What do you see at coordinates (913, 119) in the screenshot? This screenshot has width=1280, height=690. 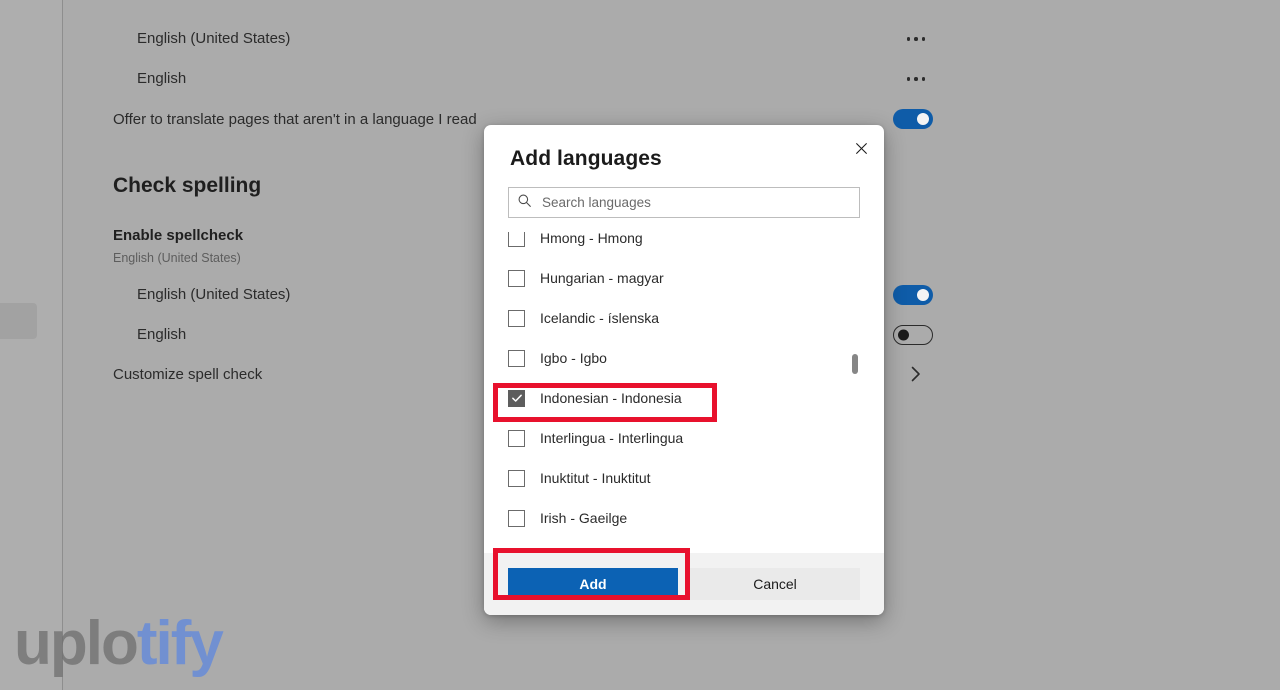 I see `offer-translate-toggle` at bounding box center [913, 119].